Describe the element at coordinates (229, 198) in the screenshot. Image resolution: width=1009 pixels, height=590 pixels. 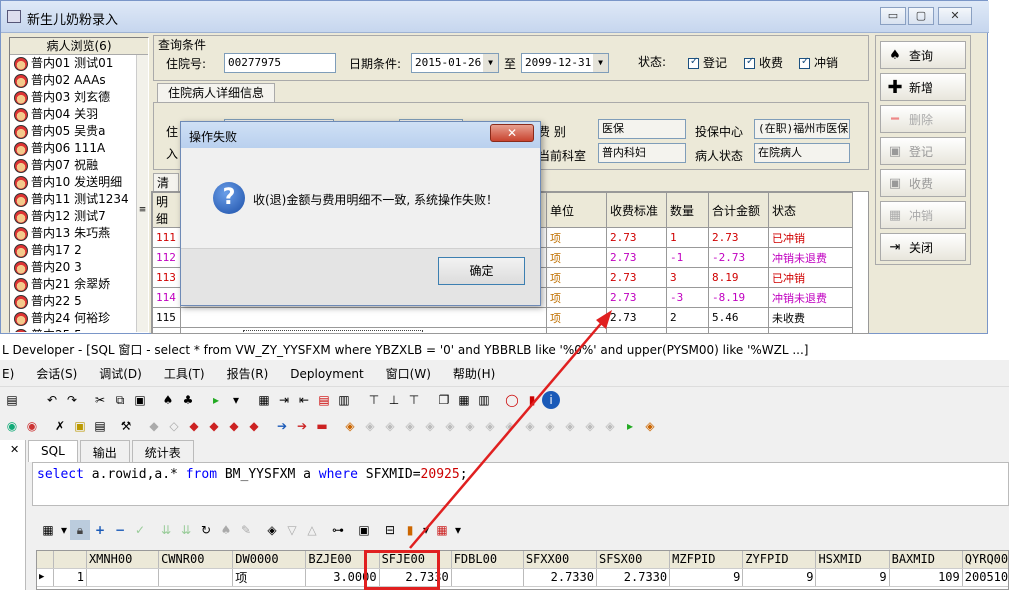
I see `question-icon: ?` at that location.